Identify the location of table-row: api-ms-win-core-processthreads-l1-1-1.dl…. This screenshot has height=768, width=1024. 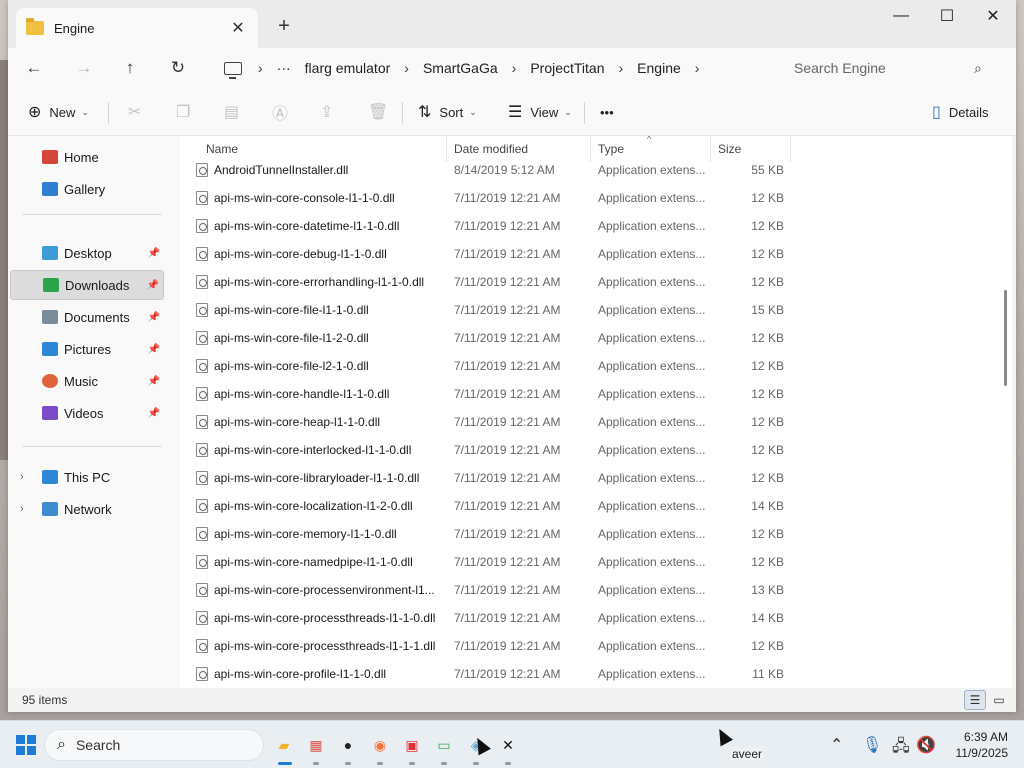
(590, 646).